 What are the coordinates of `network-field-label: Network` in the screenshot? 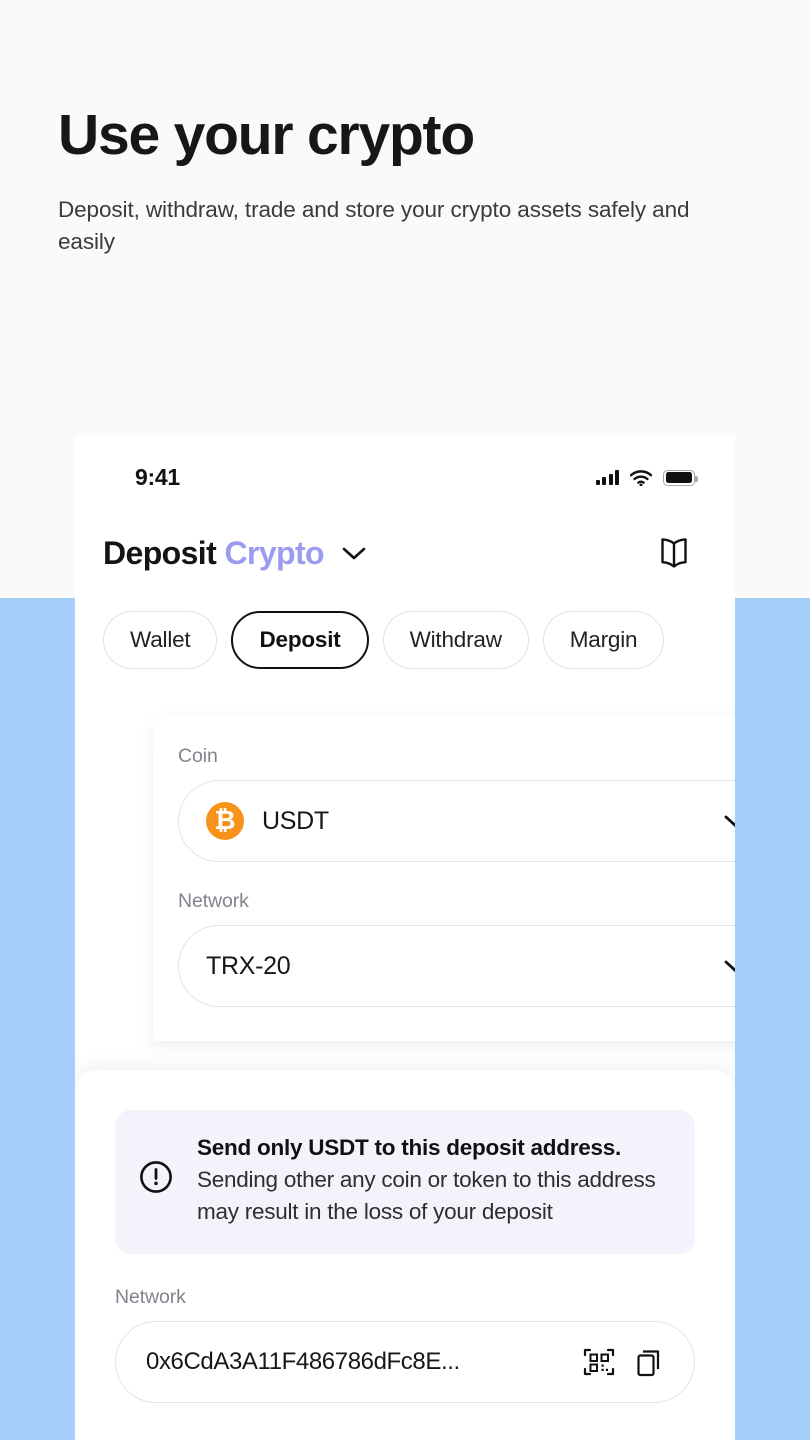 It's located at (213, 901).